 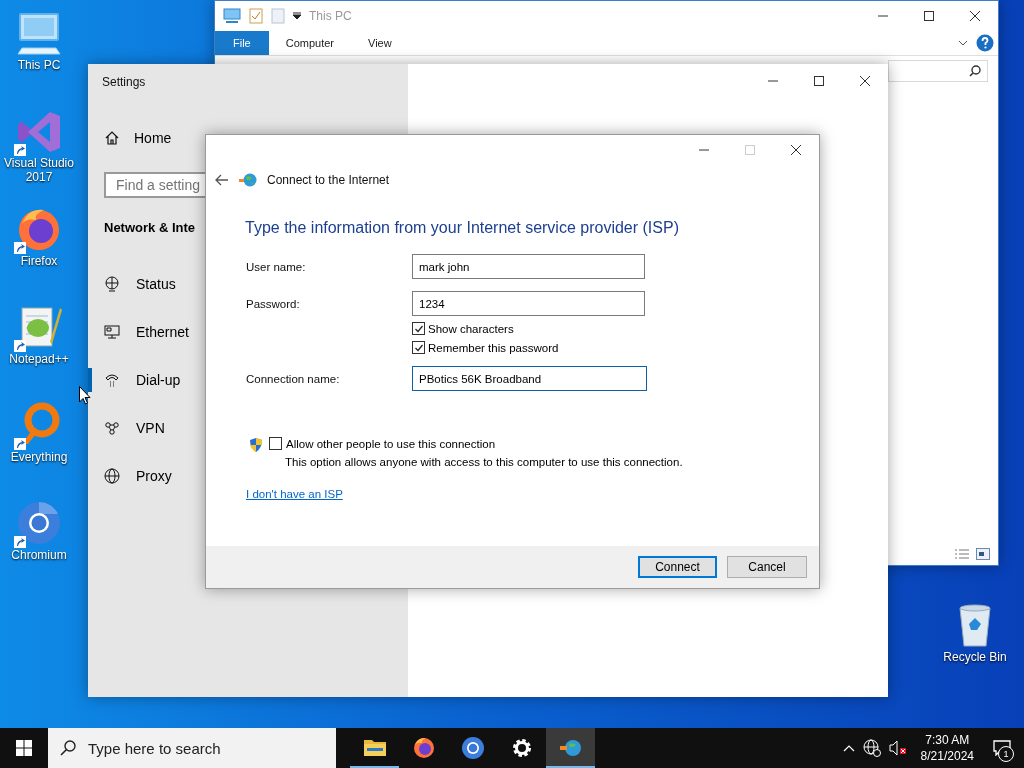 I want to click on volume-muted-icon, so click(x=897, y=748).